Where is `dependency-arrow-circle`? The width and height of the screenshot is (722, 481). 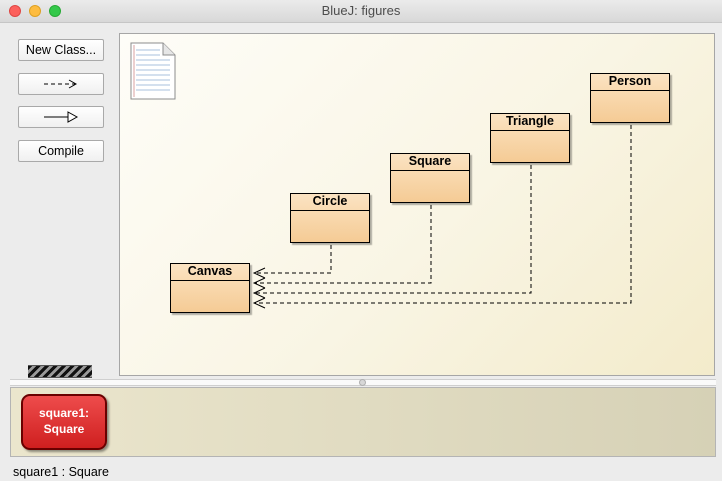 dependency-arrow-circle is located at coordinates (293, 259).